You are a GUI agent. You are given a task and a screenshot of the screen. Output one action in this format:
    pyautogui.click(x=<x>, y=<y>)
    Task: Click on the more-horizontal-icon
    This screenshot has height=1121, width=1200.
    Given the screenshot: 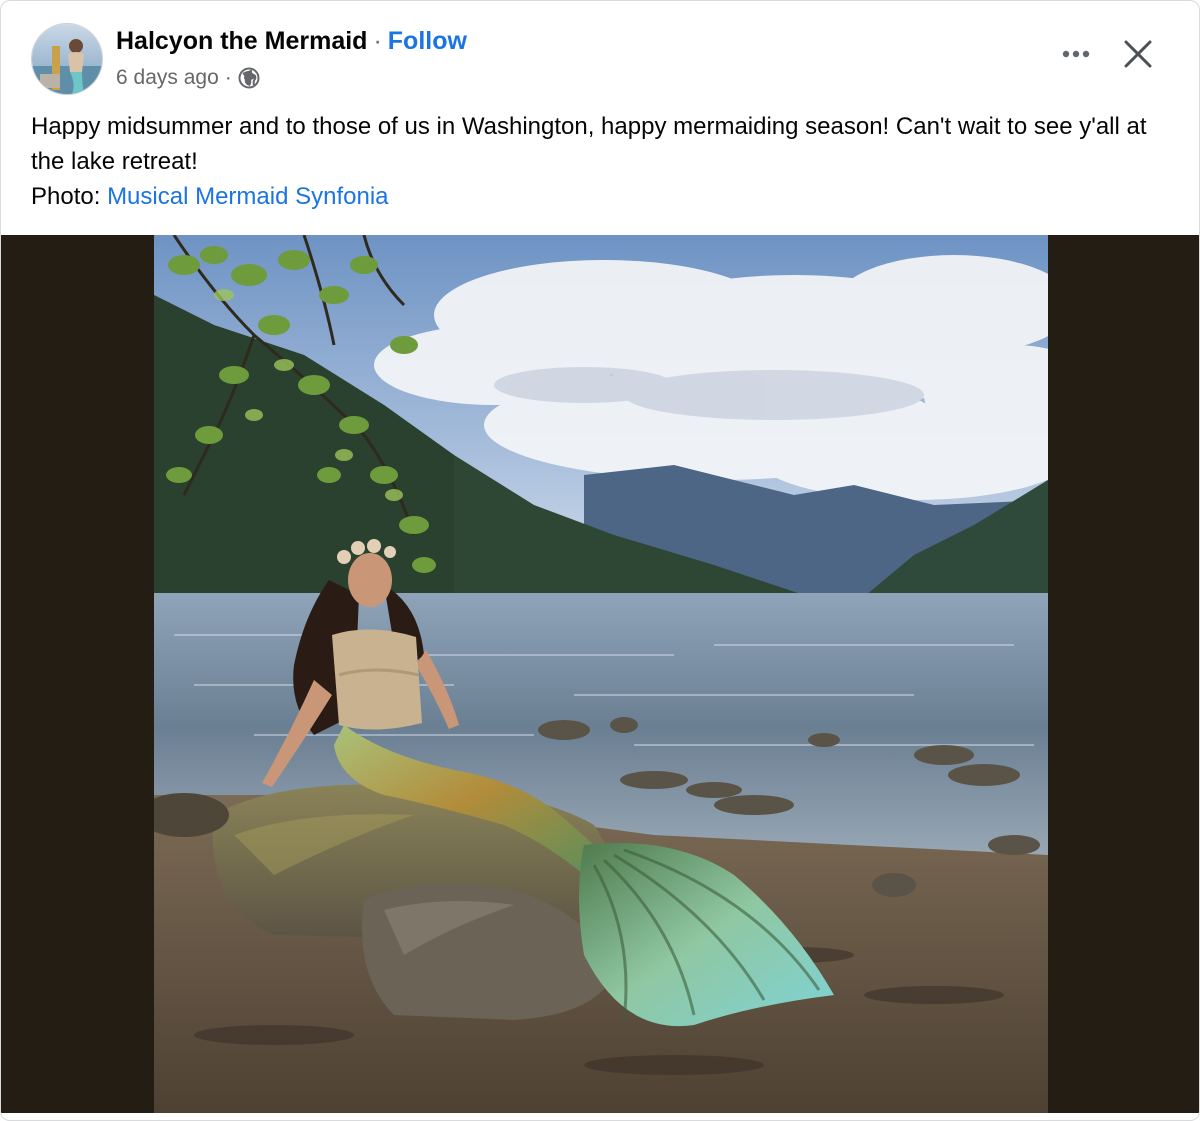 What is the action you would take?
    pyautogui.click(x=1076, y=54)
    